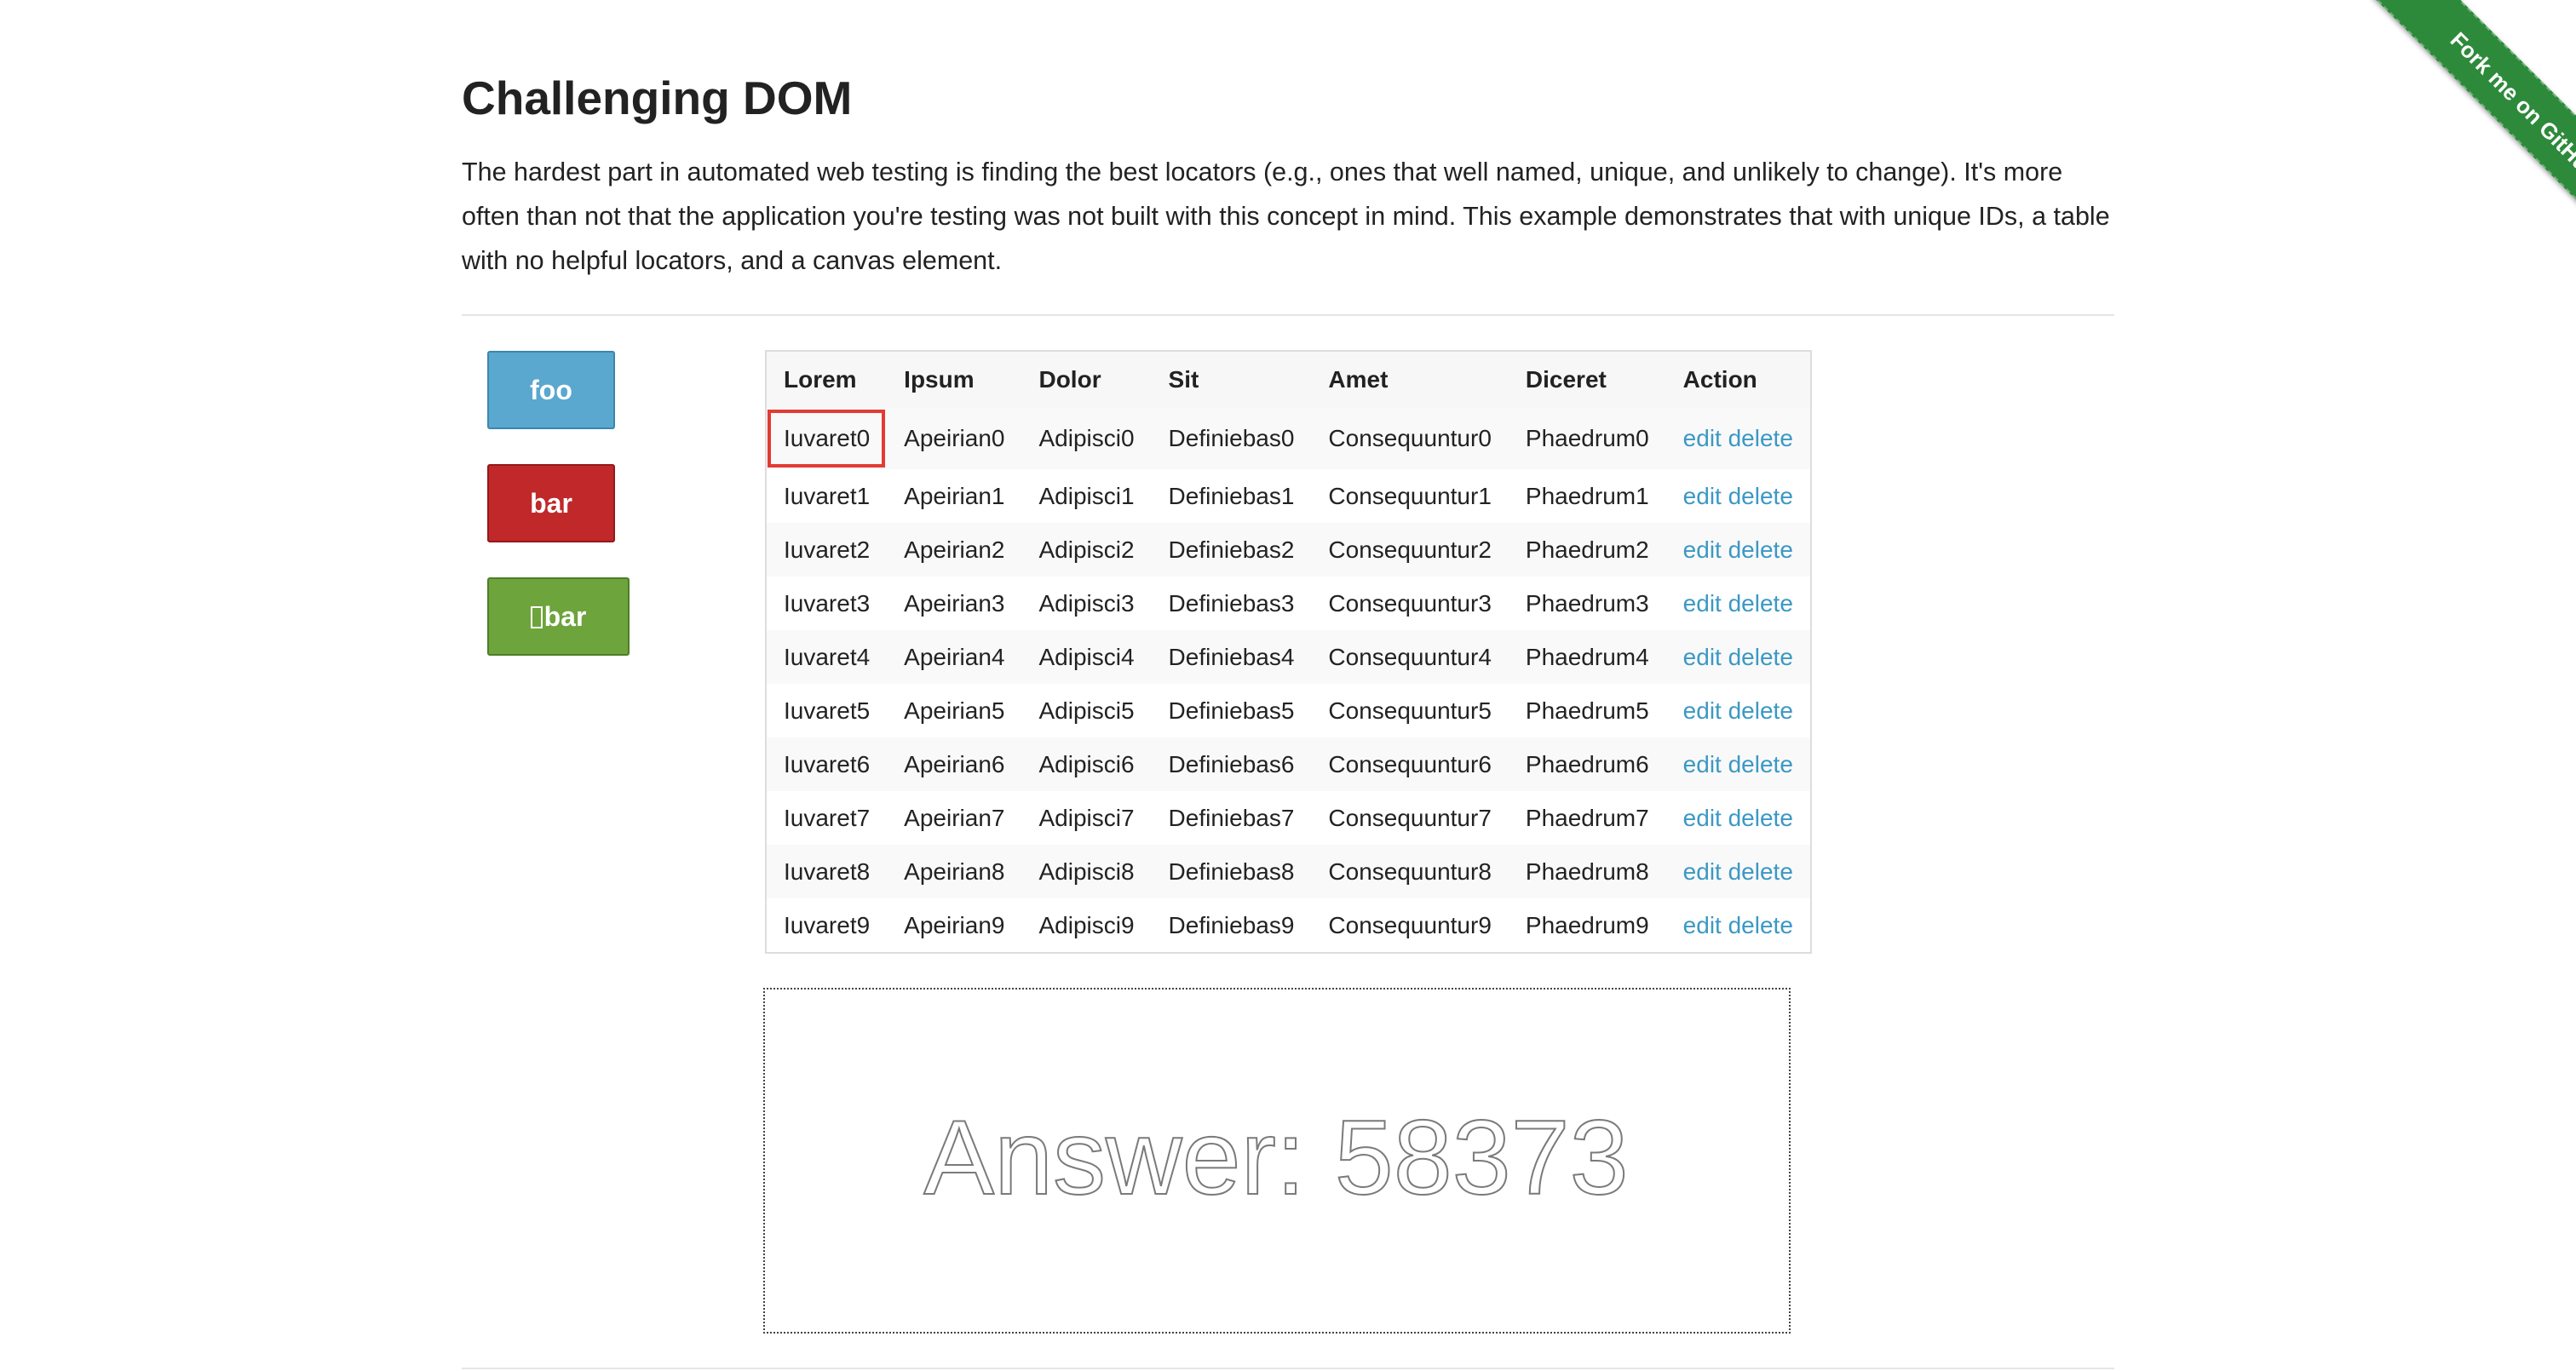 The width and height of the screenshot is (2576, 1371). I want to click on foo-button: foo, so click(551, 390).